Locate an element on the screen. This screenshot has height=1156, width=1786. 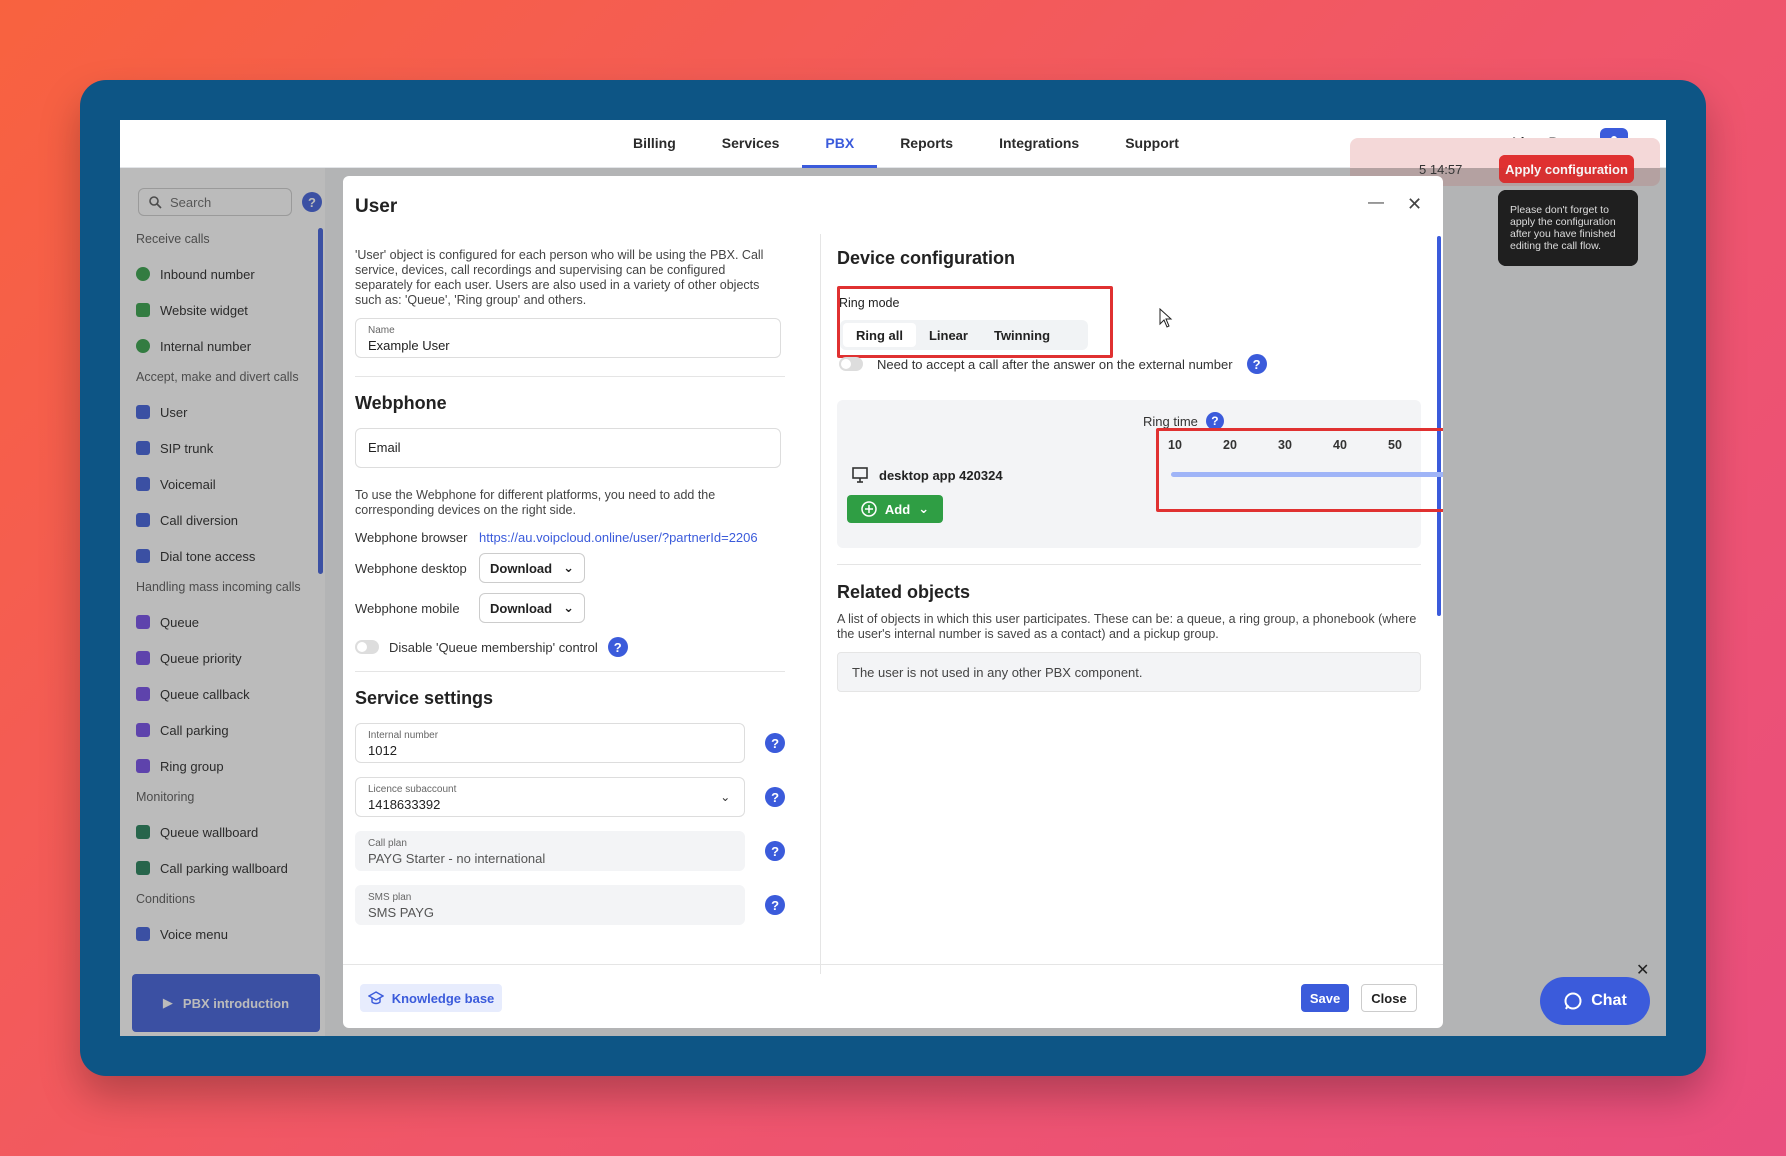
webphone-heading: Webphone is located at coordinates (401, 403).